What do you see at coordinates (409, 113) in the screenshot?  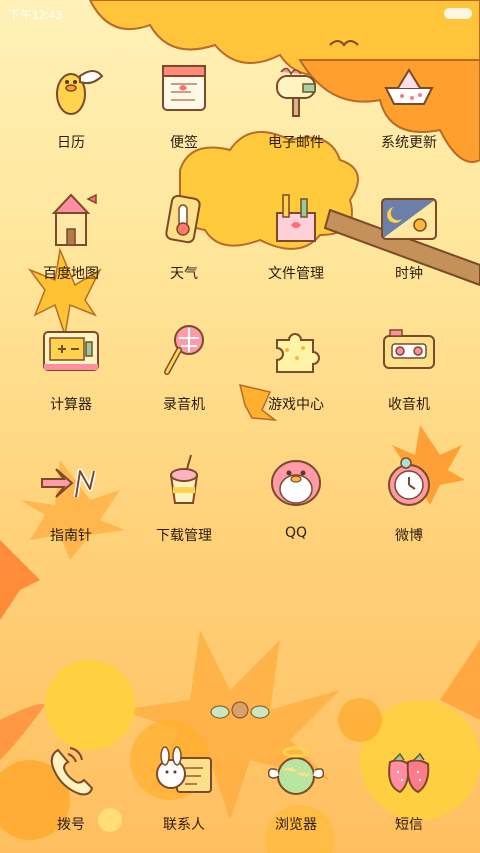 I see `app-system-update: 系统更新` at bounding box center [409, 113].